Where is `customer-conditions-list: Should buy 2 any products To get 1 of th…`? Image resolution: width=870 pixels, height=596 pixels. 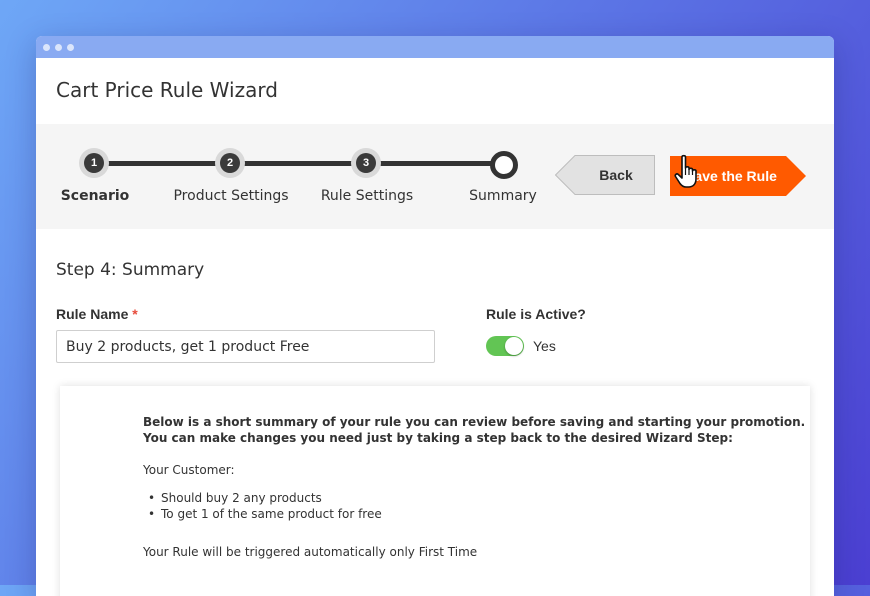 customer-conditions-list: Should buy 2 any products To get 1 of th… is located at coordinates (262, 506).